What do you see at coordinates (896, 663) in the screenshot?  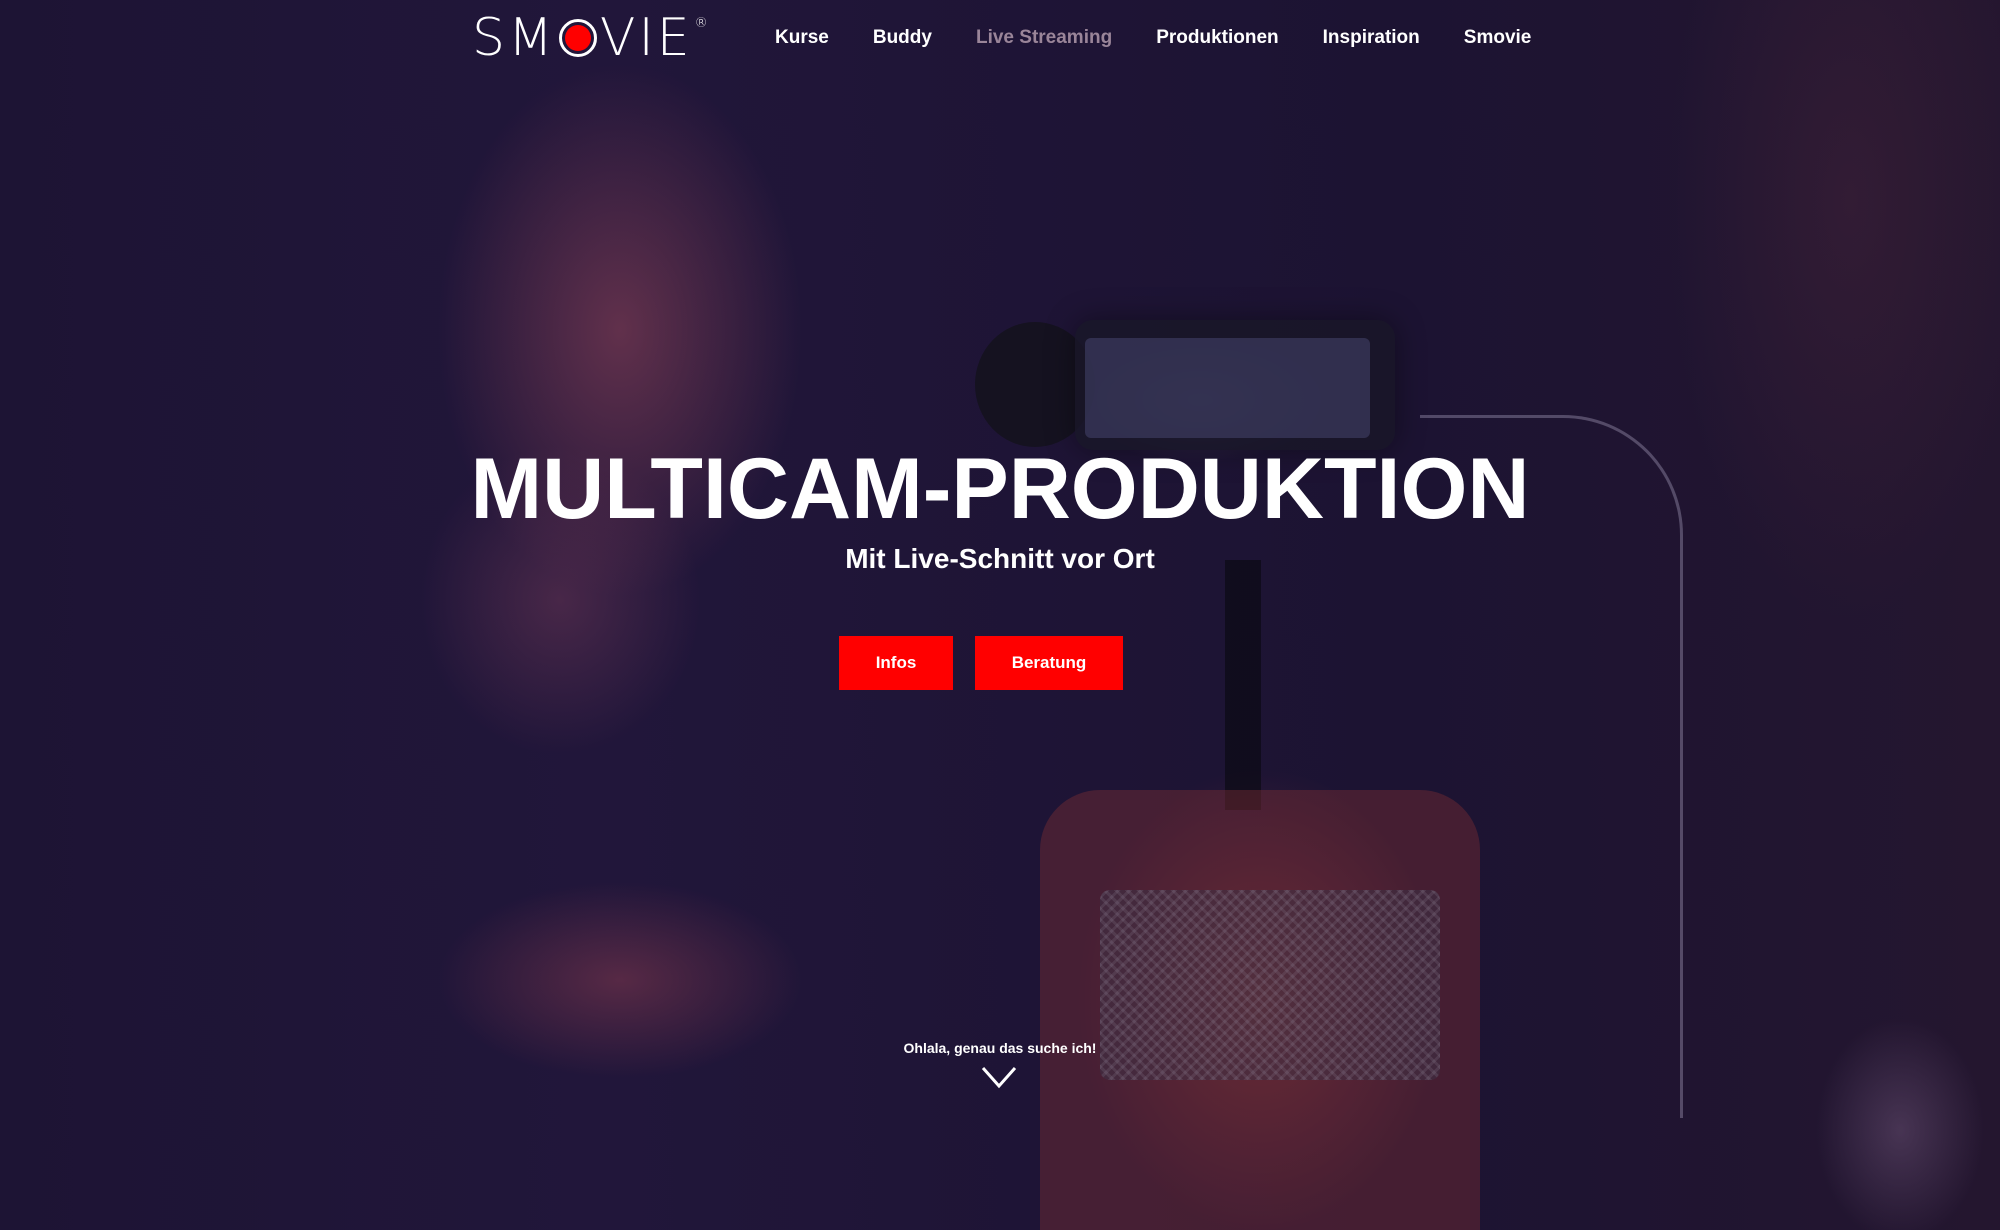 I see `infos-button: Infos` at bounding box center [896, 663].